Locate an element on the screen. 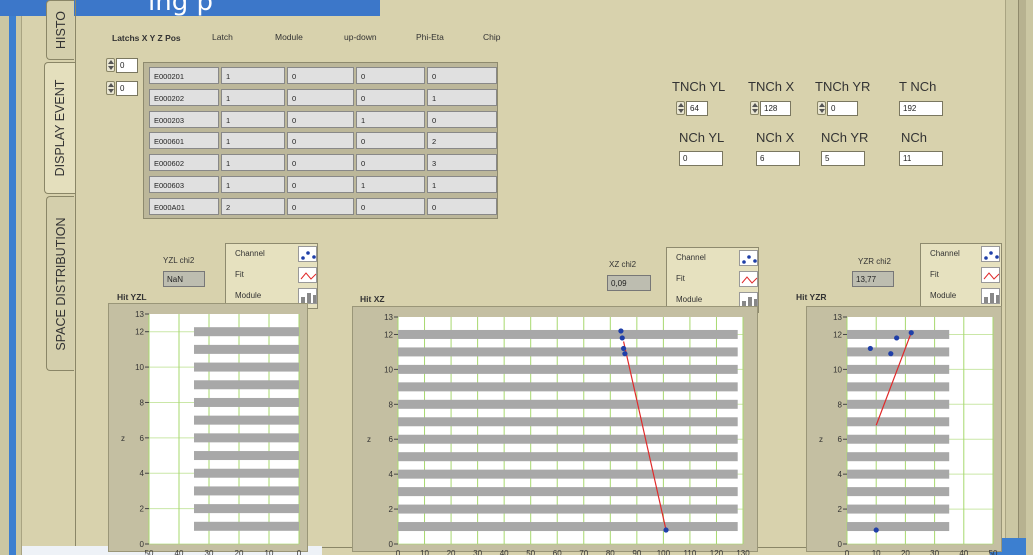 This screenshot has width=1033, height=555. latch-value-cell: 3 is located at coordinates (462, 163).